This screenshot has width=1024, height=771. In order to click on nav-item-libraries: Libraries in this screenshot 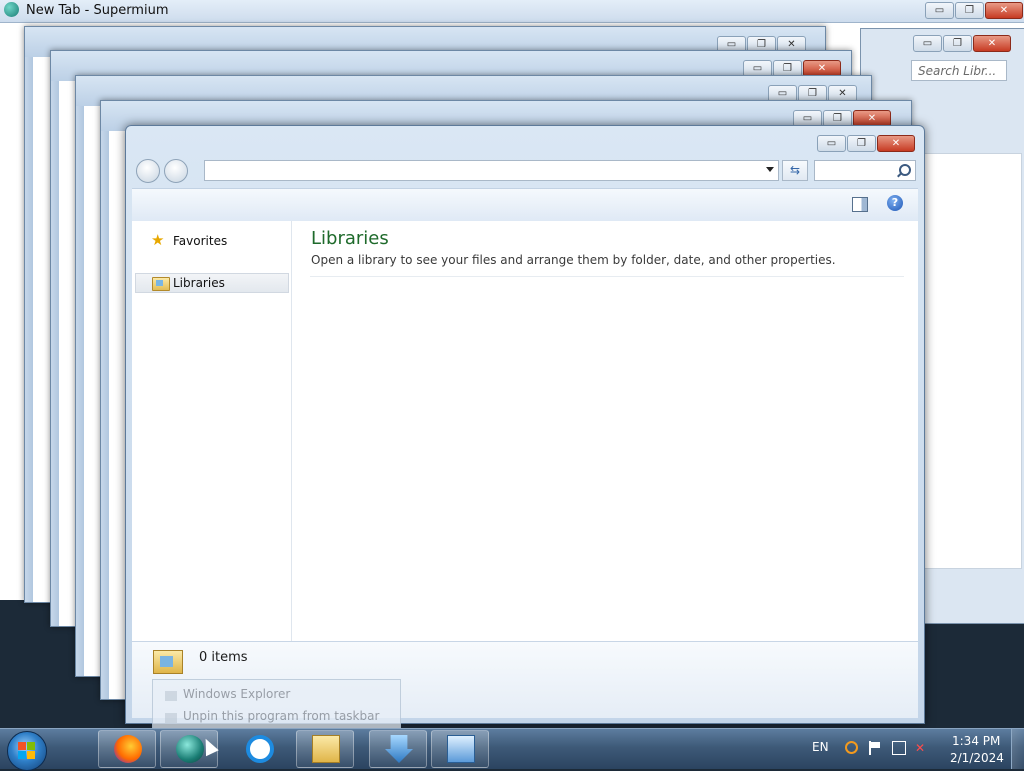, I will do `click(212, 283)`.